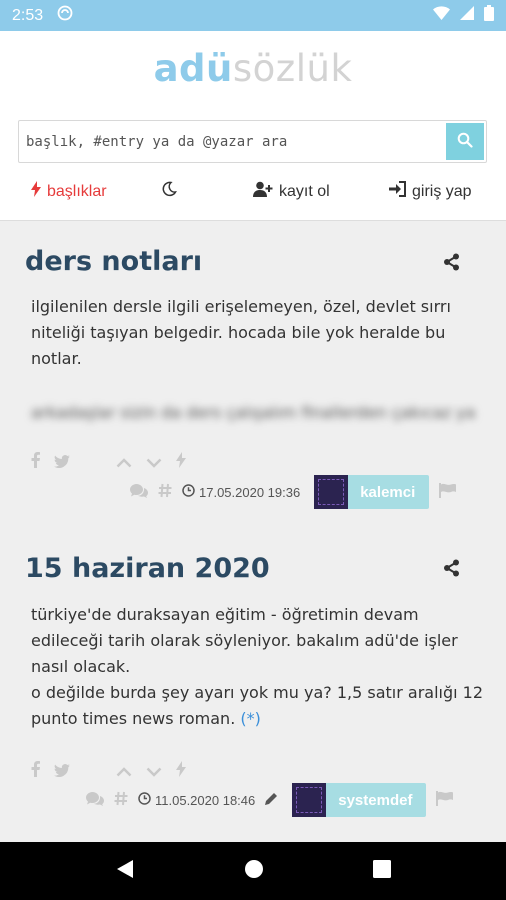  What do you see at coordinates (193, 68) in the screenshot?
I see `logo-part-adu: adü` at bounding box center [193, 68].